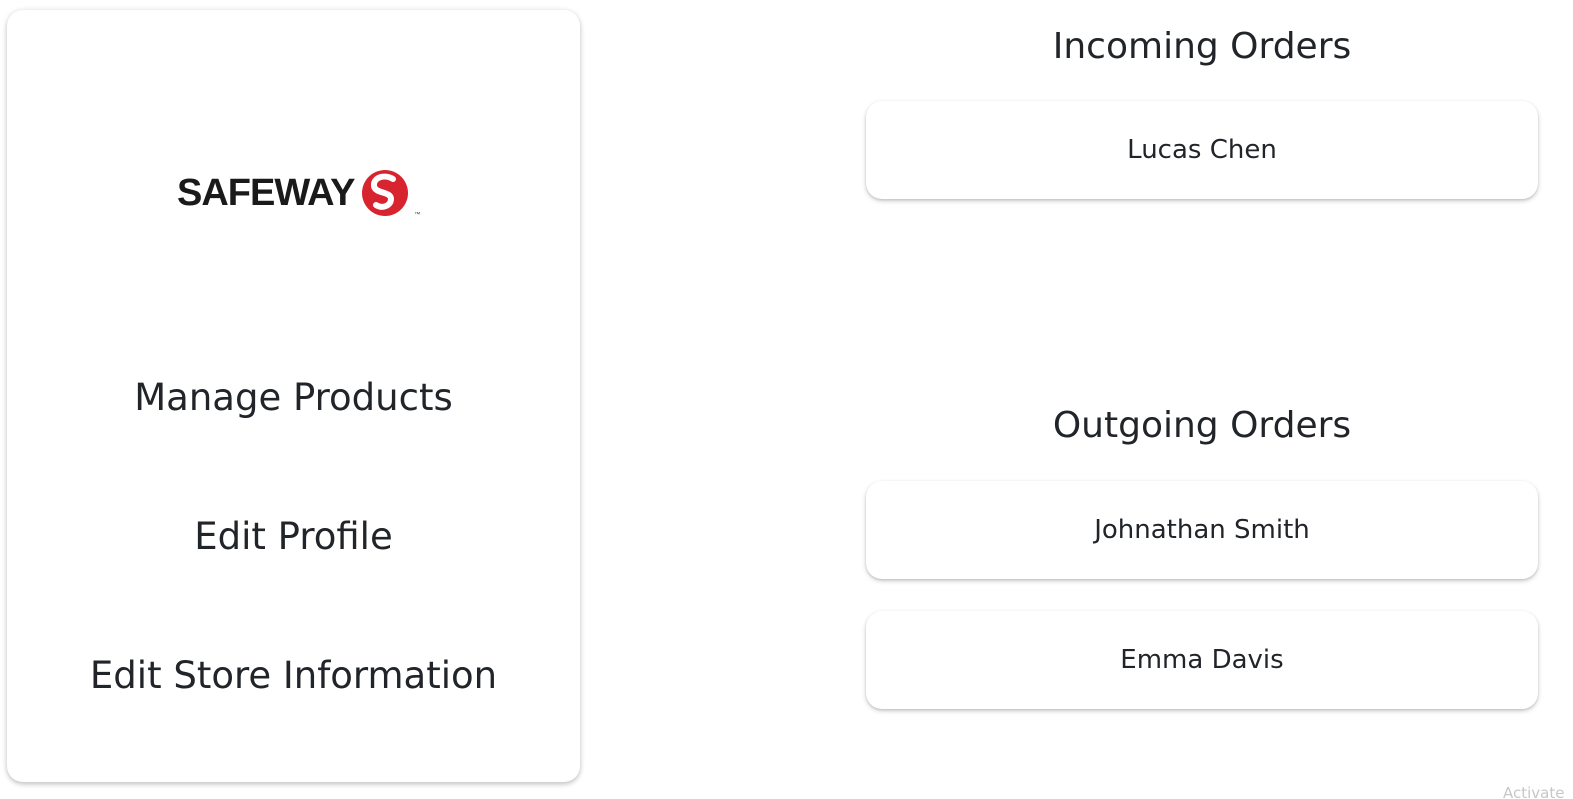 Image resolution: width=1573 pixels, height=799 pixels. I want to click on incoming-orders-title: Incoming Orders, so click(1202, 46).